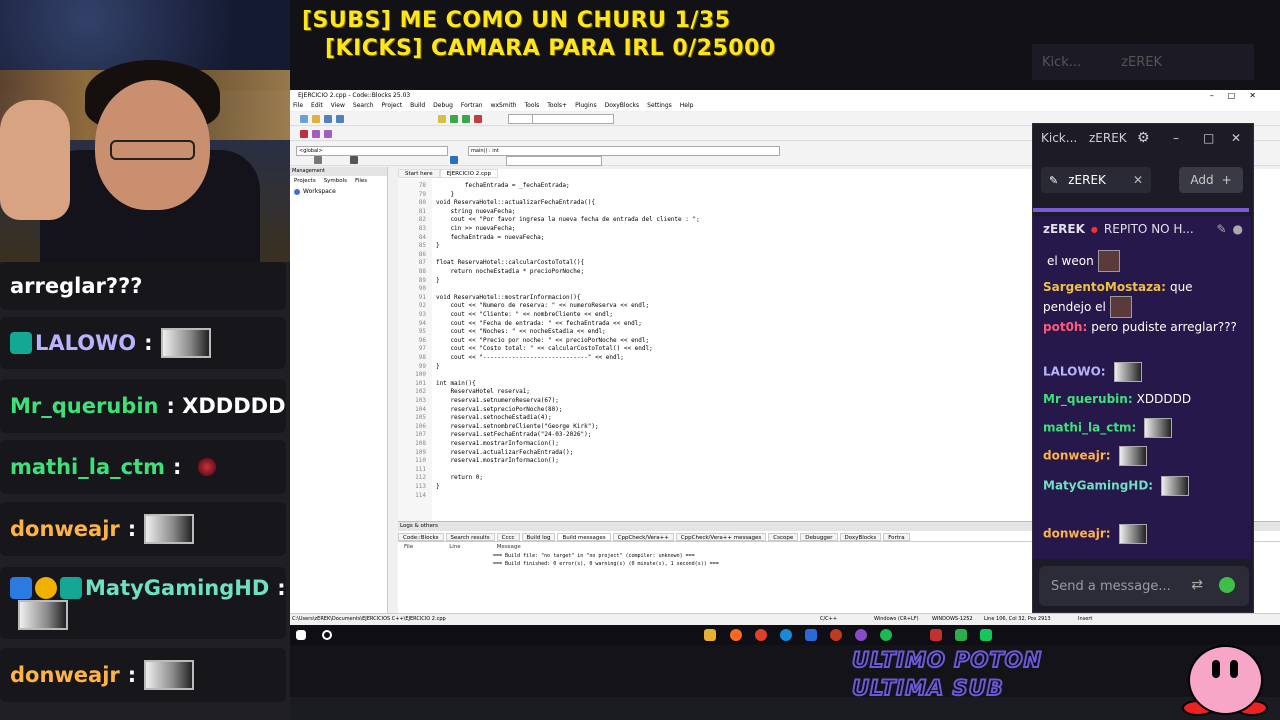  I want to click on bookmark-icon, so click(304, 134).